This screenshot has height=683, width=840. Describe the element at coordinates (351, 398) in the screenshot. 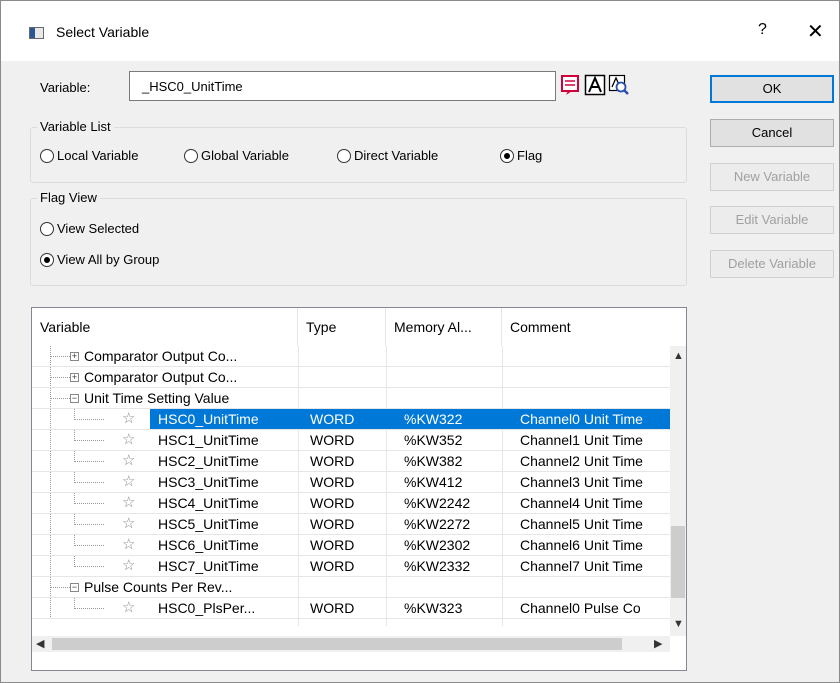

I see `tree-group-row: − Unit Time Setting Value` at that location.